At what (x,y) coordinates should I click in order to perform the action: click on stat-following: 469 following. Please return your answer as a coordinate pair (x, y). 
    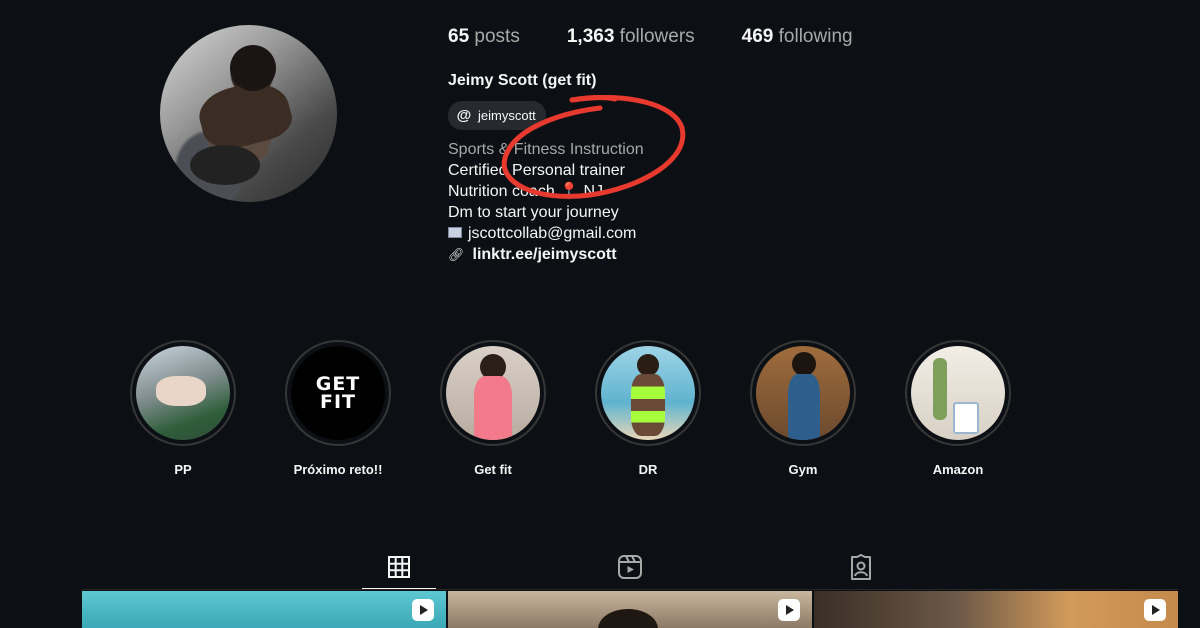
    Looking at the image, I should click on (797, 37).